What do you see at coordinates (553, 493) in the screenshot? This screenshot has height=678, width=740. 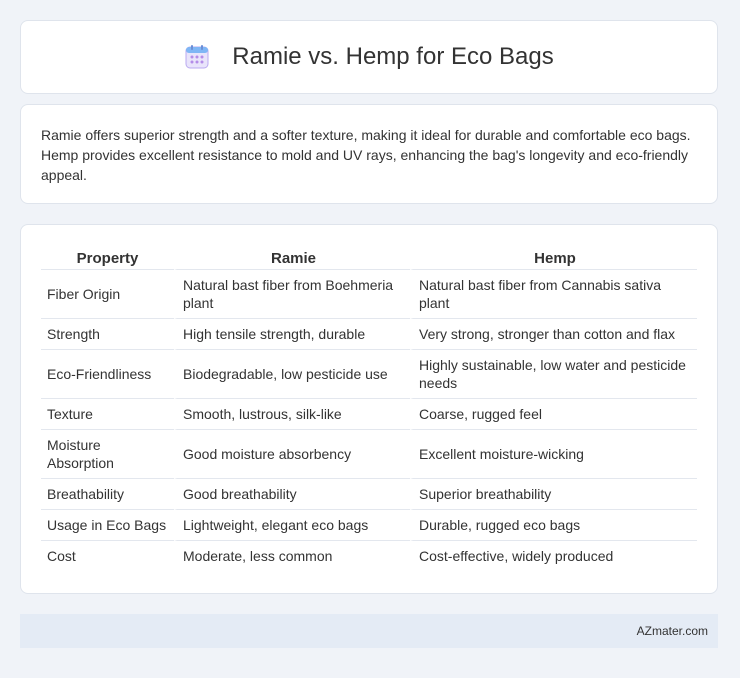 I see `table-cell-hemp: Superior breathability` at bounding box center [553, 493].